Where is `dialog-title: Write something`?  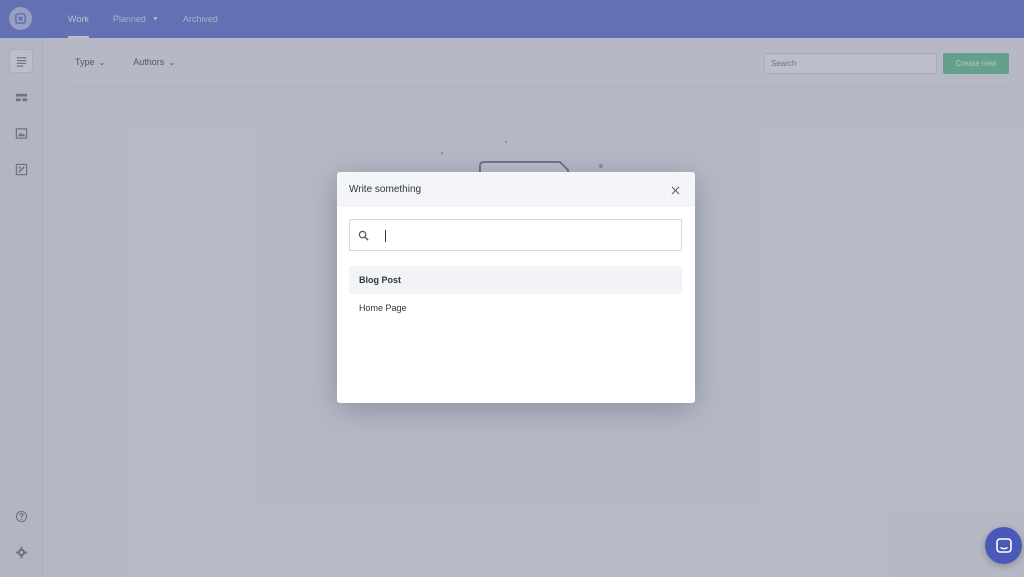
dialog-title: Write something is located at coordinates (385, 189).